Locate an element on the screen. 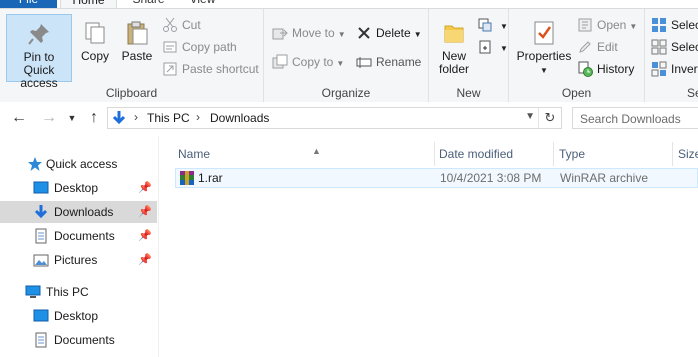 This screenshot has height=357, width=698. copy-path-button: Copy path is located at coordinates (199, 47).